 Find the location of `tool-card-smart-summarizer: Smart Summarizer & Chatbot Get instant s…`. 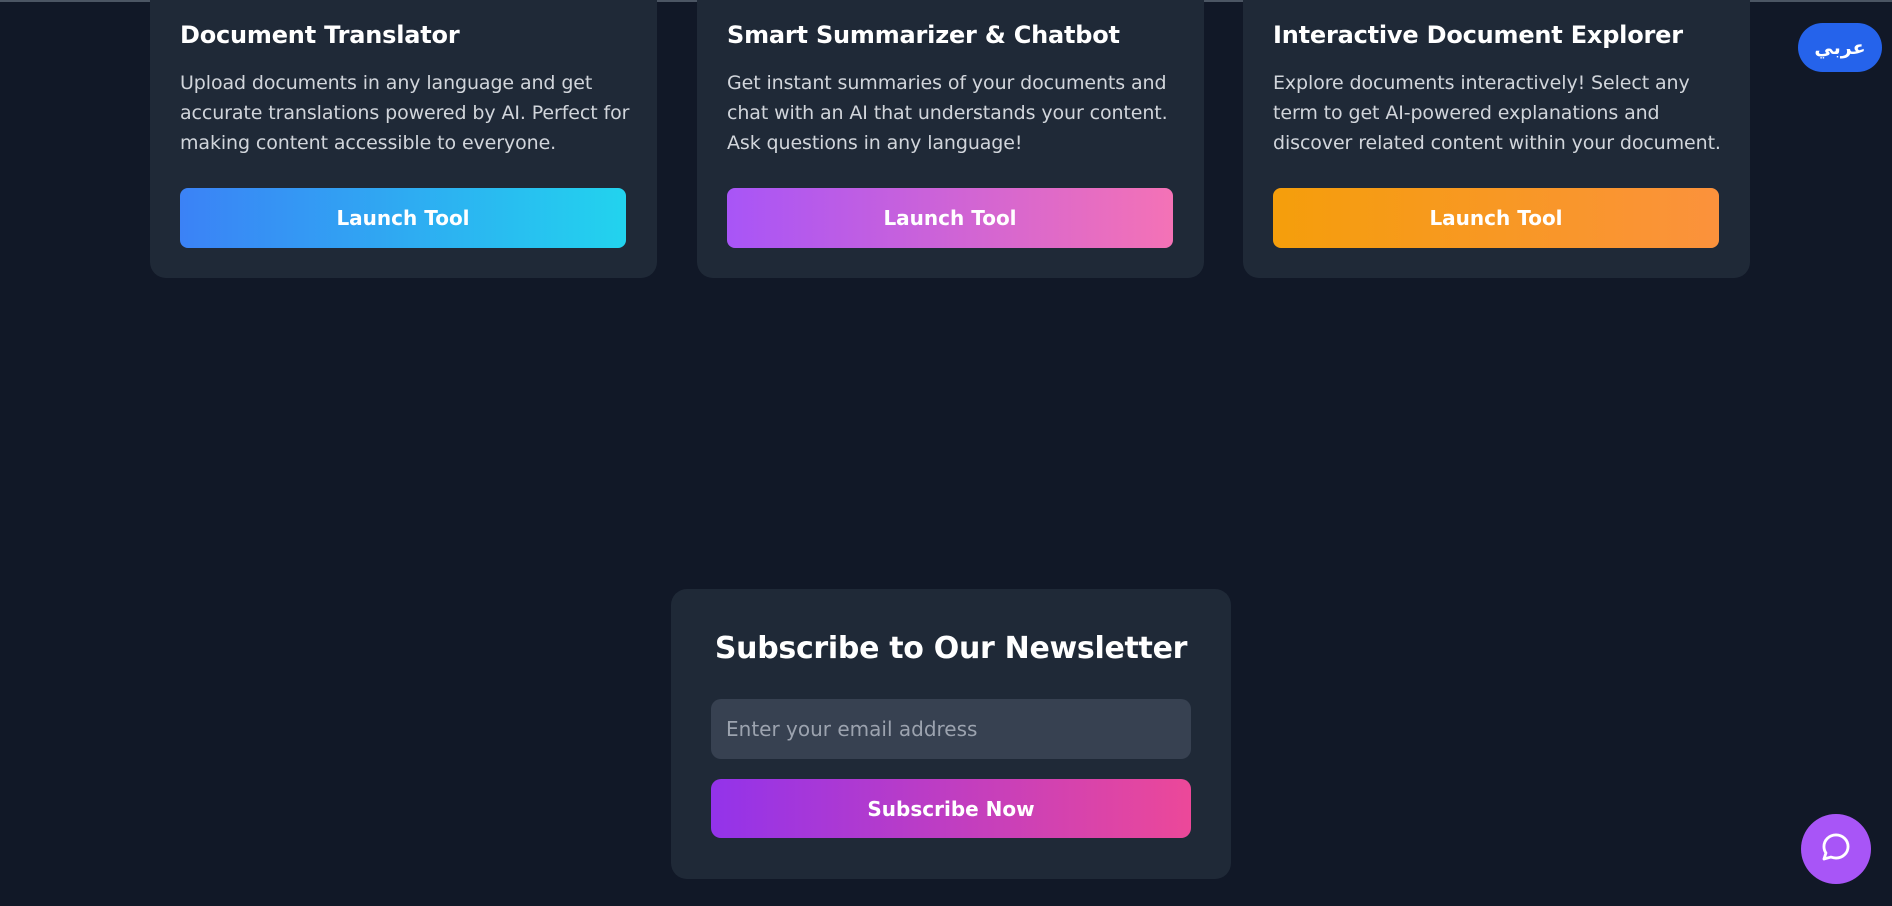

tool-card-smart-summarizer: Smart Summarizer & Chatbot Get instant s… is located at coordinates (950, 139).